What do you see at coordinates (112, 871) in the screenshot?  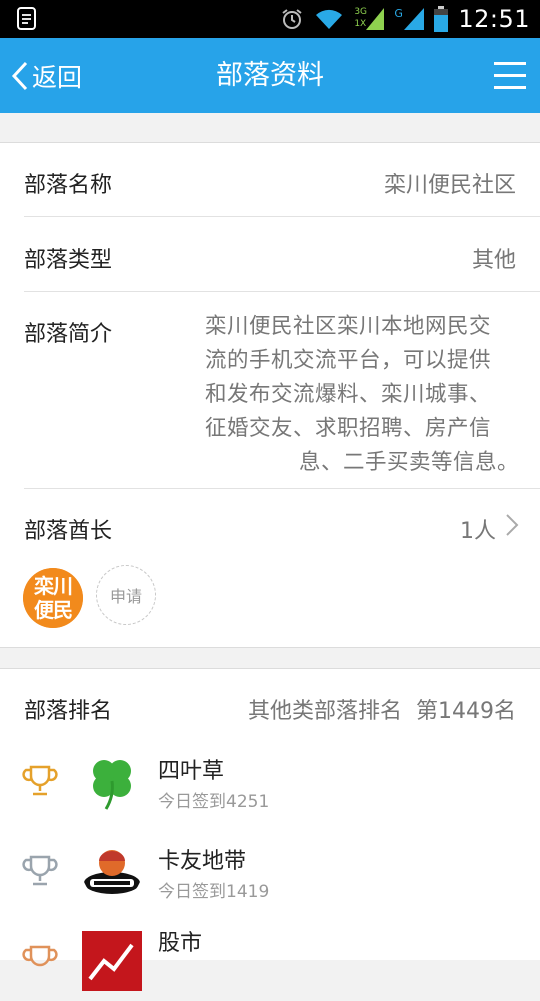 I see `card-friends-logo-icon` at bounding box center [112, 871].